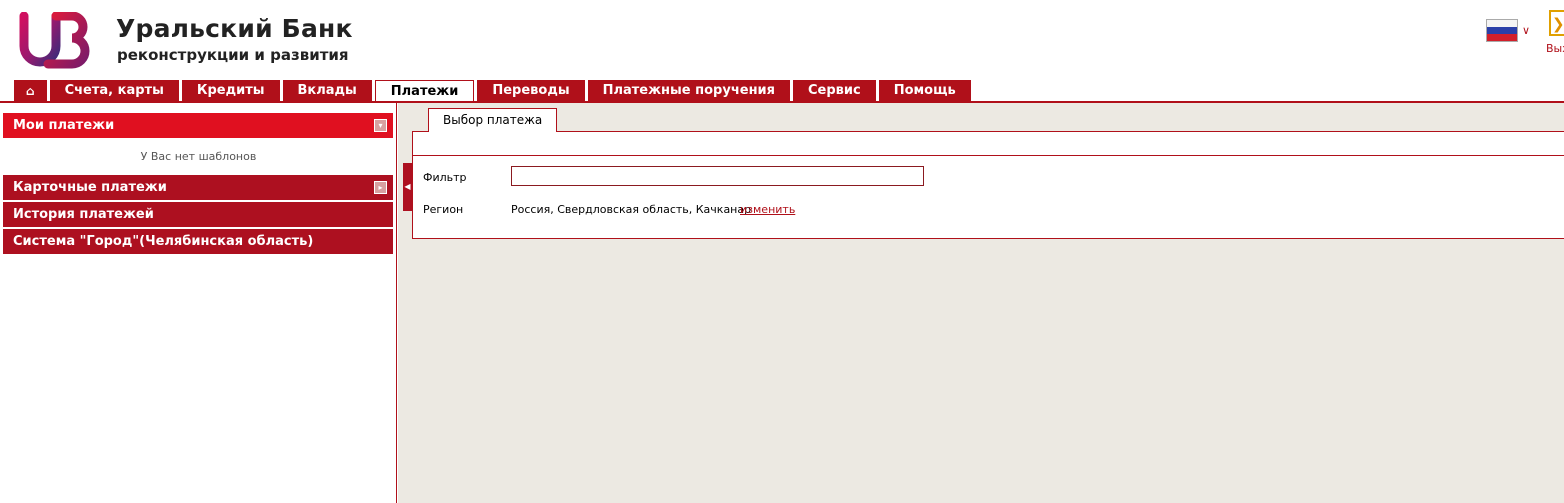  Describe the element at coordinates (1502, 30) in the screenshot. I see `russia-flag-icon` at that location.